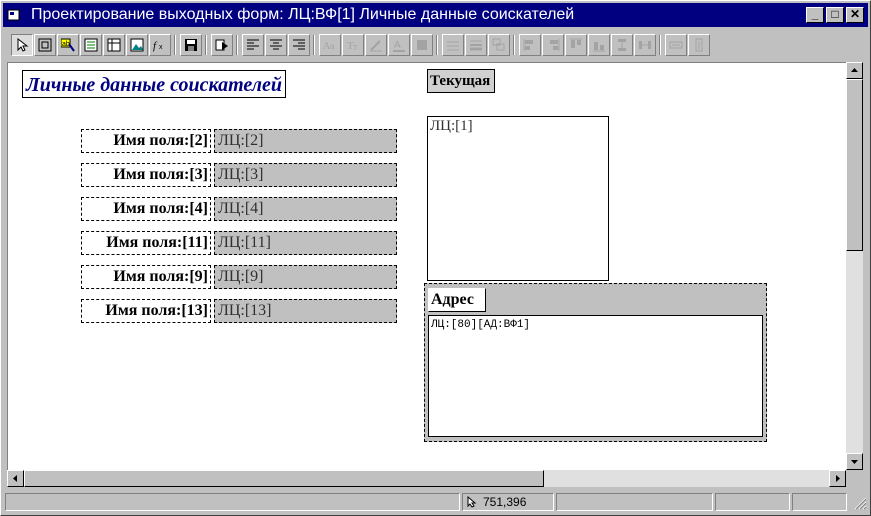 The width and height of the screenshot is (871, 516). What do you see at coordinates (222, 45) in the screenshot?
I see `run-form-icon` at bounding box center [222, 45].